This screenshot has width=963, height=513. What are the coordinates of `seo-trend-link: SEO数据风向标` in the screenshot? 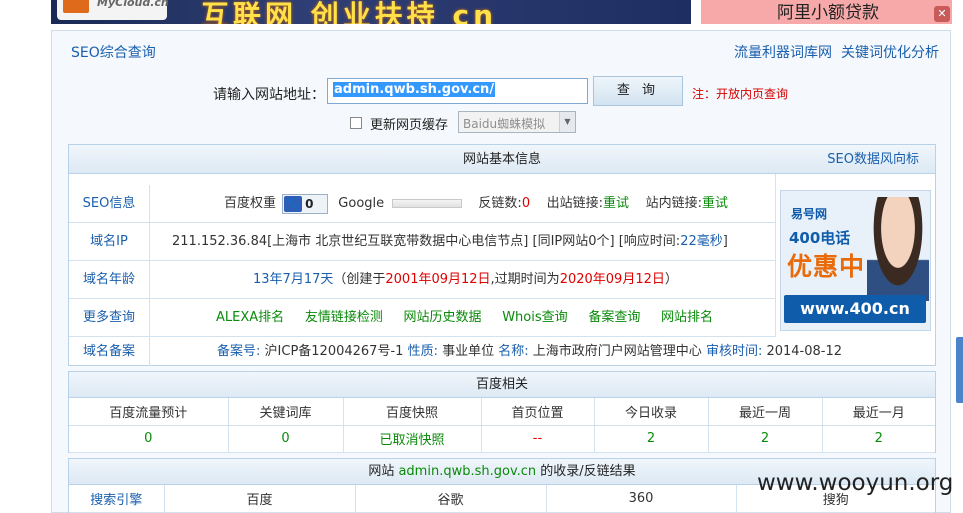 It's located at (873, 159).